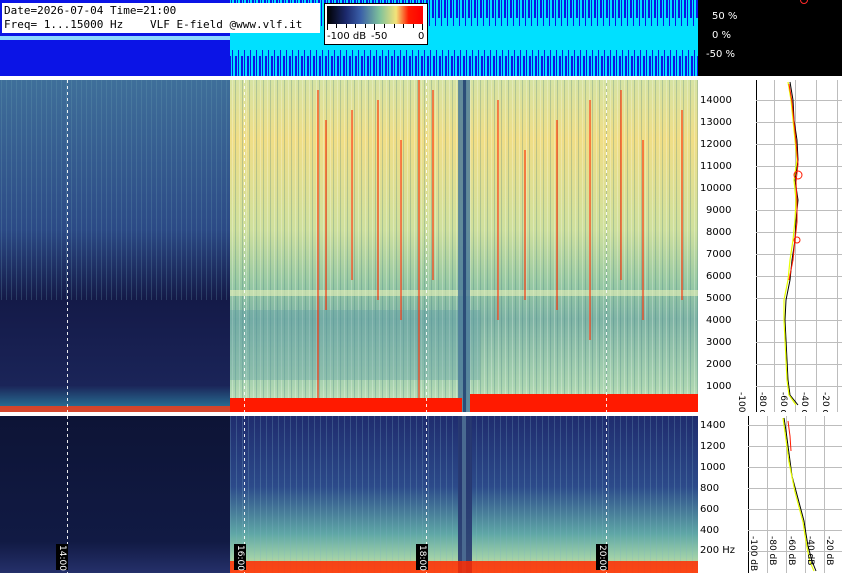 The width and height of the screenshot is (842, 573). I want to click on lower-db-label-60: -60 dB, so click(791, 551).